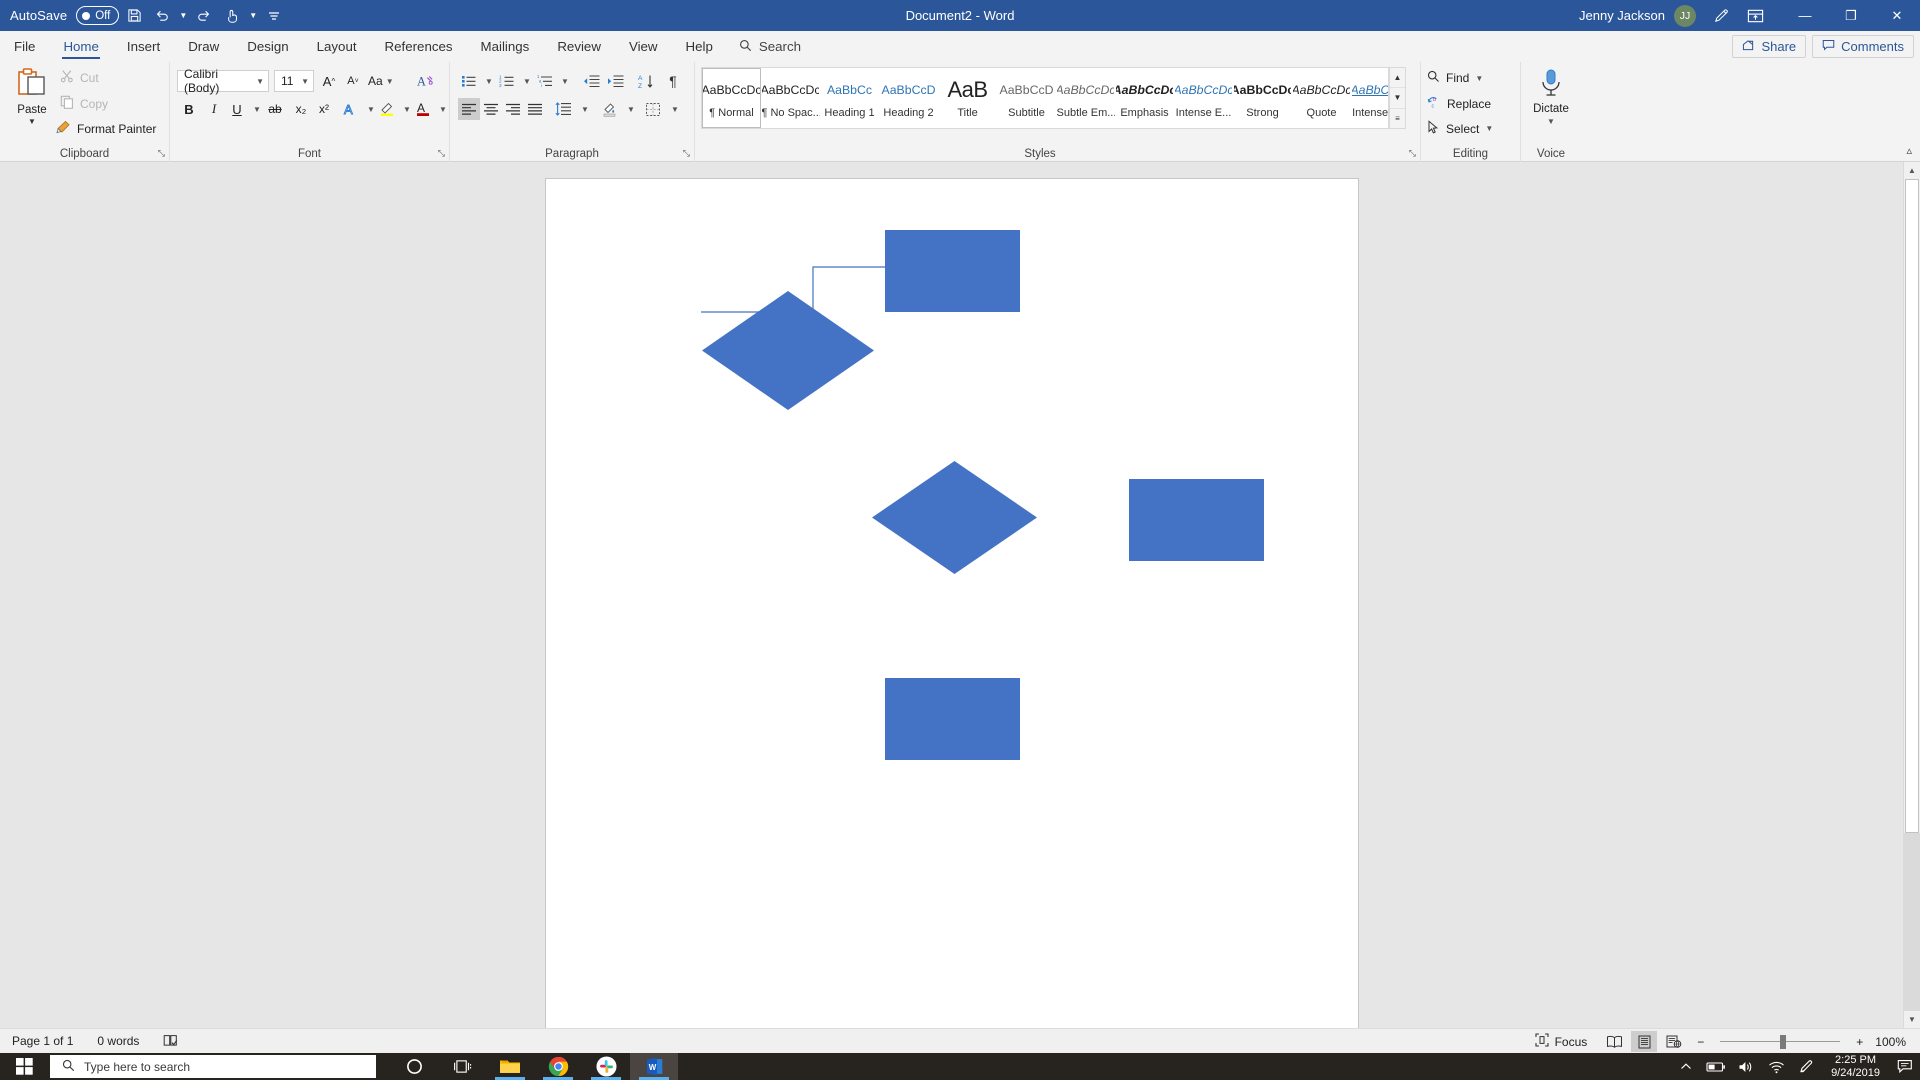  What do you see at coordinates (1455, 78) in the screenshot?
I see `find-button: Find ▼` at bounding box center [1455, 78].